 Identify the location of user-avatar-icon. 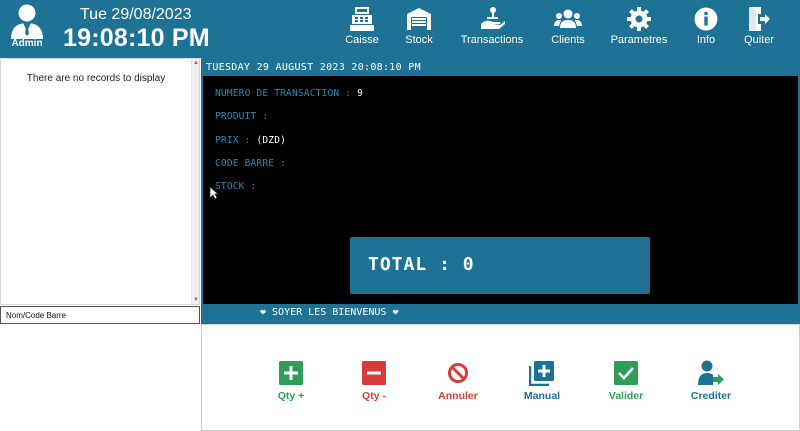
(27, 21).